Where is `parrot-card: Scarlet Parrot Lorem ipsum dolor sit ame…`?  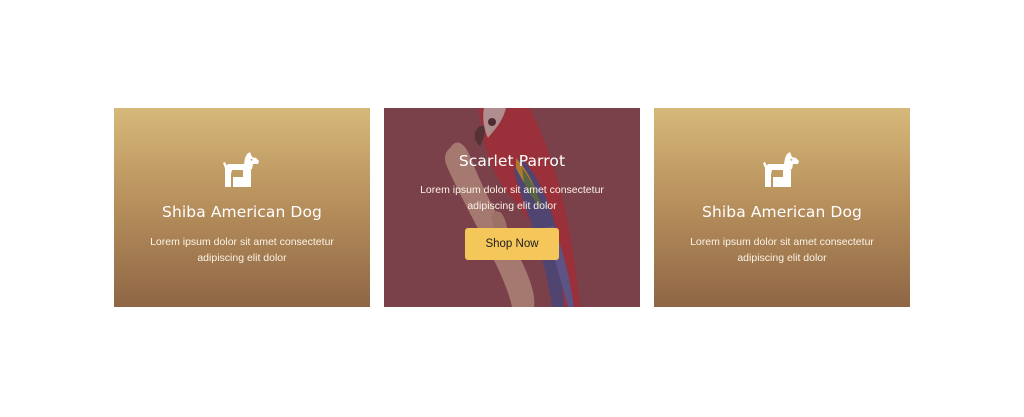
parrot-card: Scarlet Parrot Lorem ipsum dolor sit ame… is located at coordinates (512, 207).